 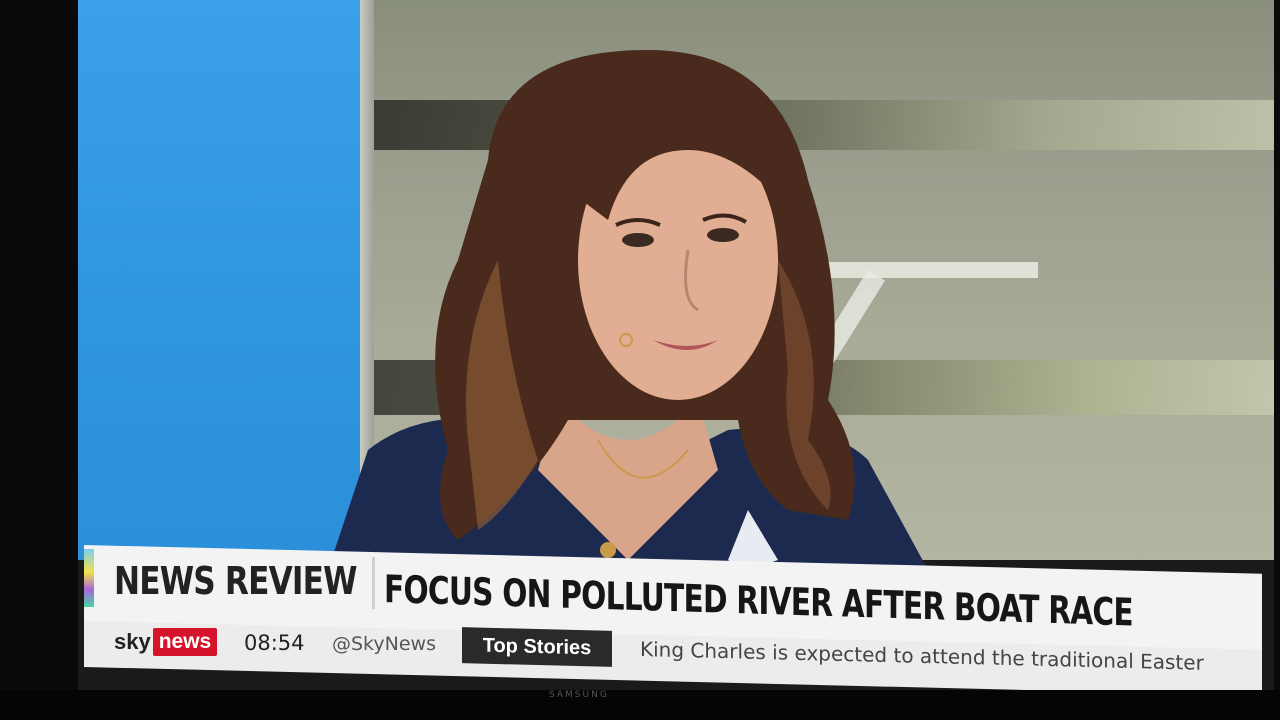 I want to click on sky-logo-word: sky, so click(x=132, y=641).